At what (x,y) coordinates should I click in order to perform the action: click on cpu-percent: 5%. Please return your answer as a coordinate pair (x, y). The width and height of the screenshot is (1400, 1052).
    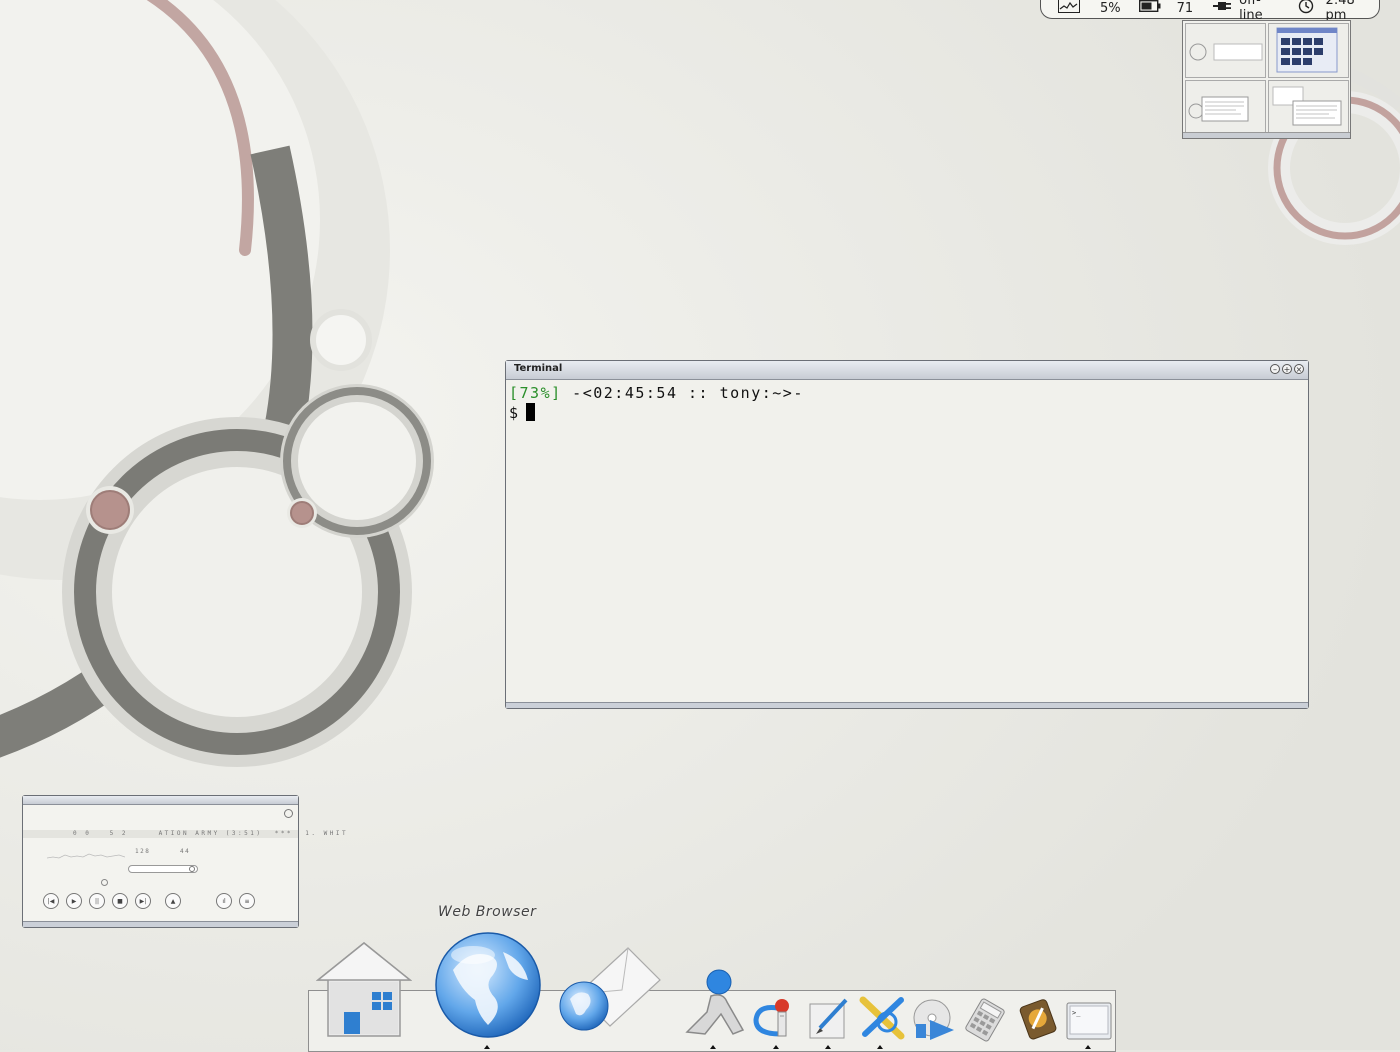
    Looking at the image, I should click on (1110, 8).